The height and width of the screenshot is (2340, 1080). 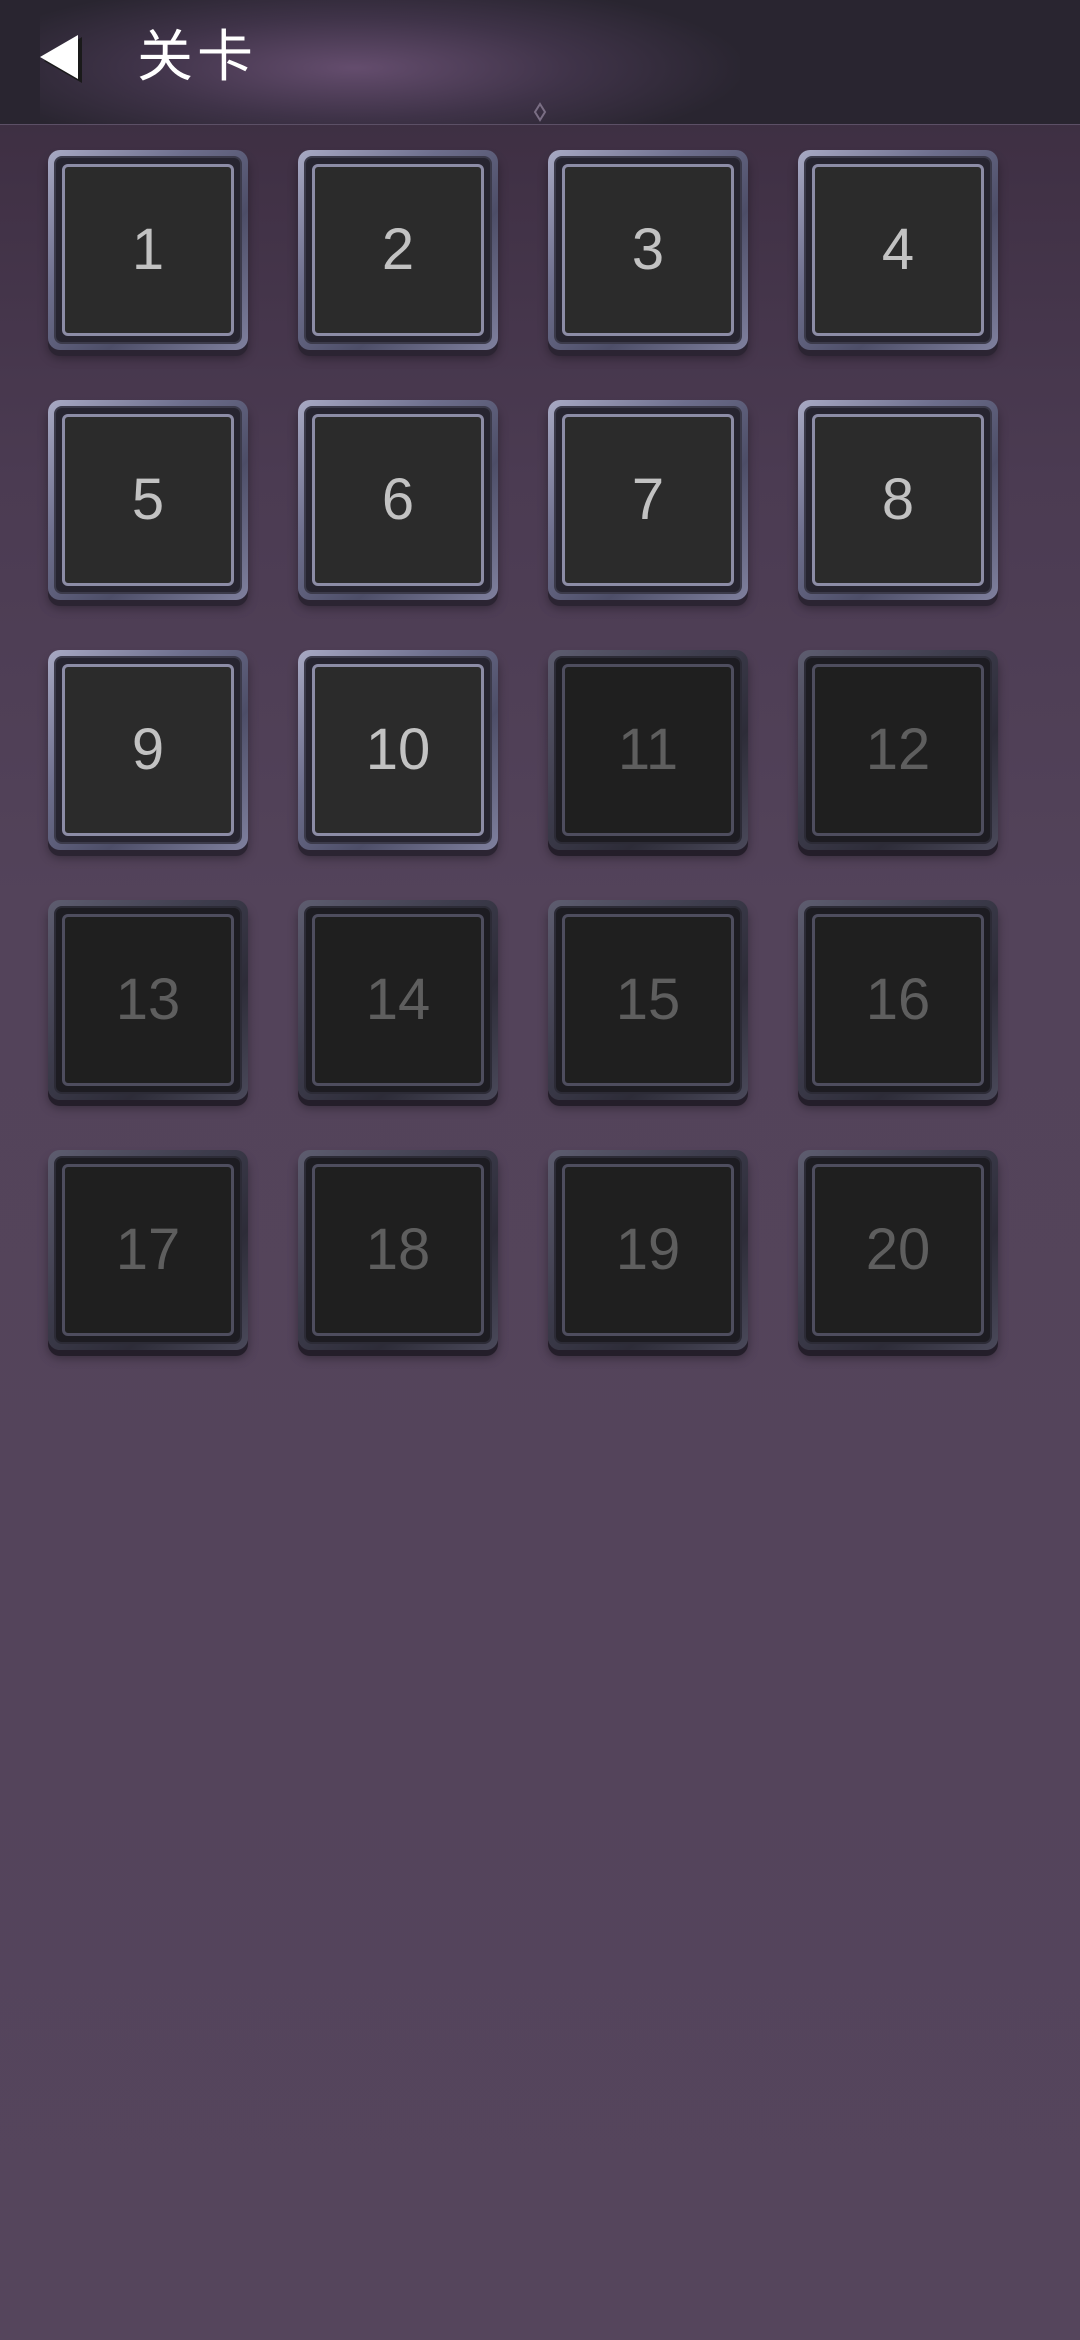 I want to click on level-tile-face: 18, so click(x=398, y=1250).